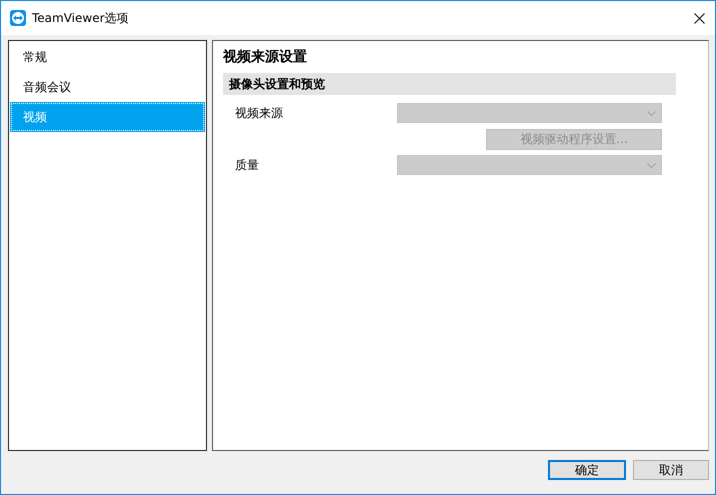  What do you see at coordinates (107, 87) in the screenshot?
I see `sidebar-item: 音频会议` at bounding box center [107, 87].